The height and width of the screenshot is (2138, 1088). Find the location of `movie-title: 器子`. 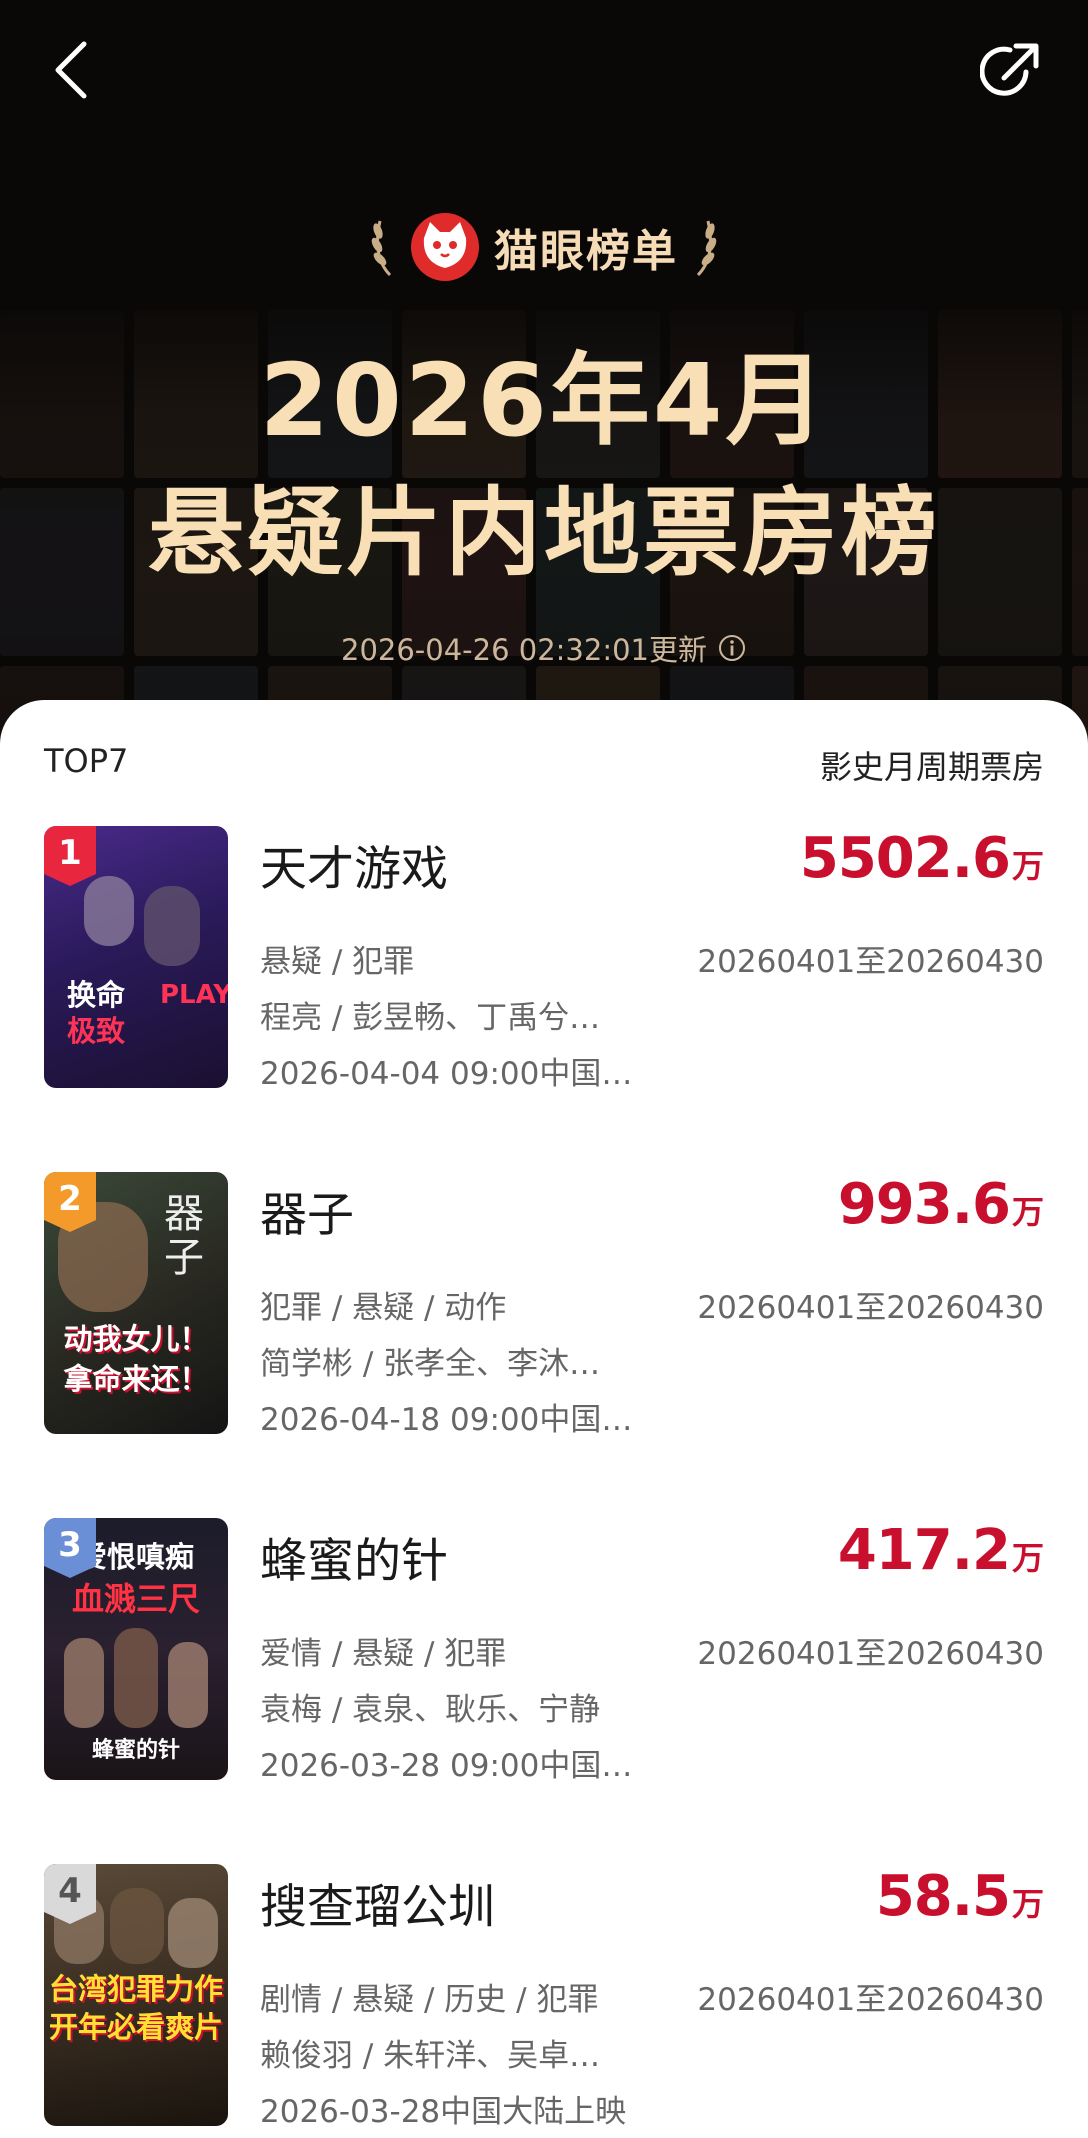

movie-title: 器子 is located at coordinates (307, 1210).